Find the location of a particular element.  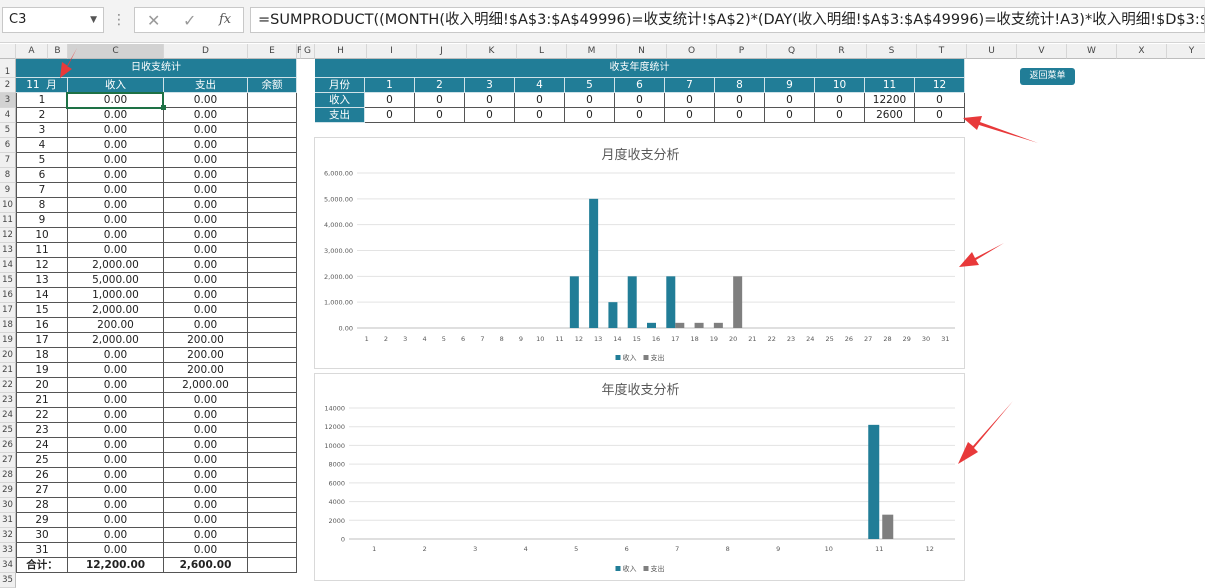

arrow-annual-chart-icon is located at coordinates (985, 432).